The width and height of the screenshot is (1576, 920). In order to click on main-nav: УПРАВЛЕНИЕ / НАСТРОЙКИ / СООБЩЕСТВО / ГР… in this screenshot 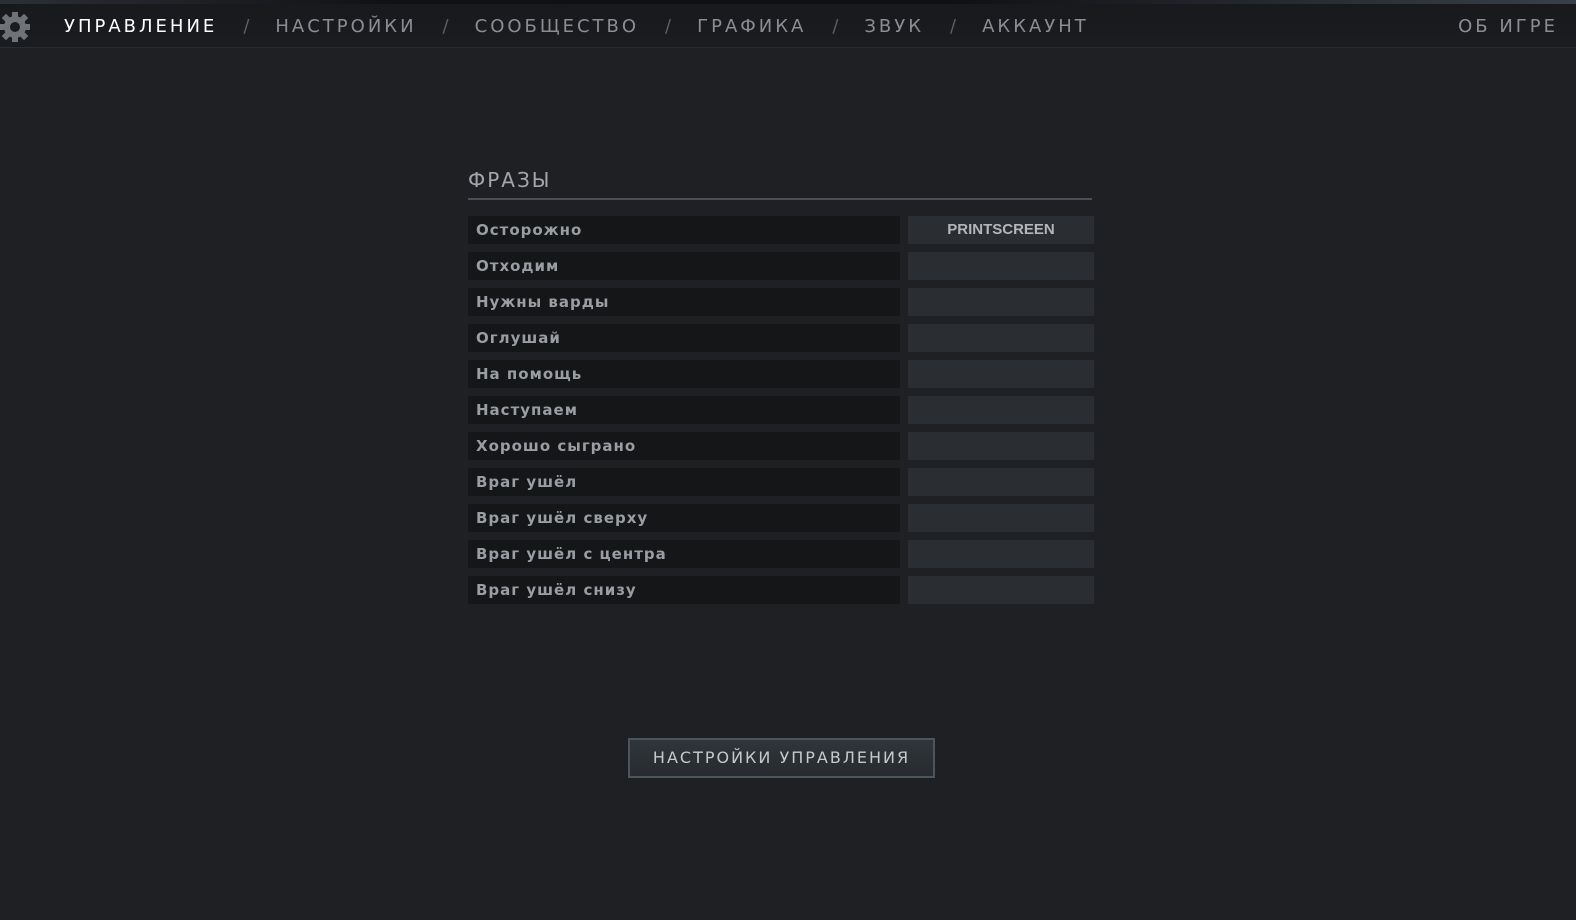, I will do `click(576, 26)`.